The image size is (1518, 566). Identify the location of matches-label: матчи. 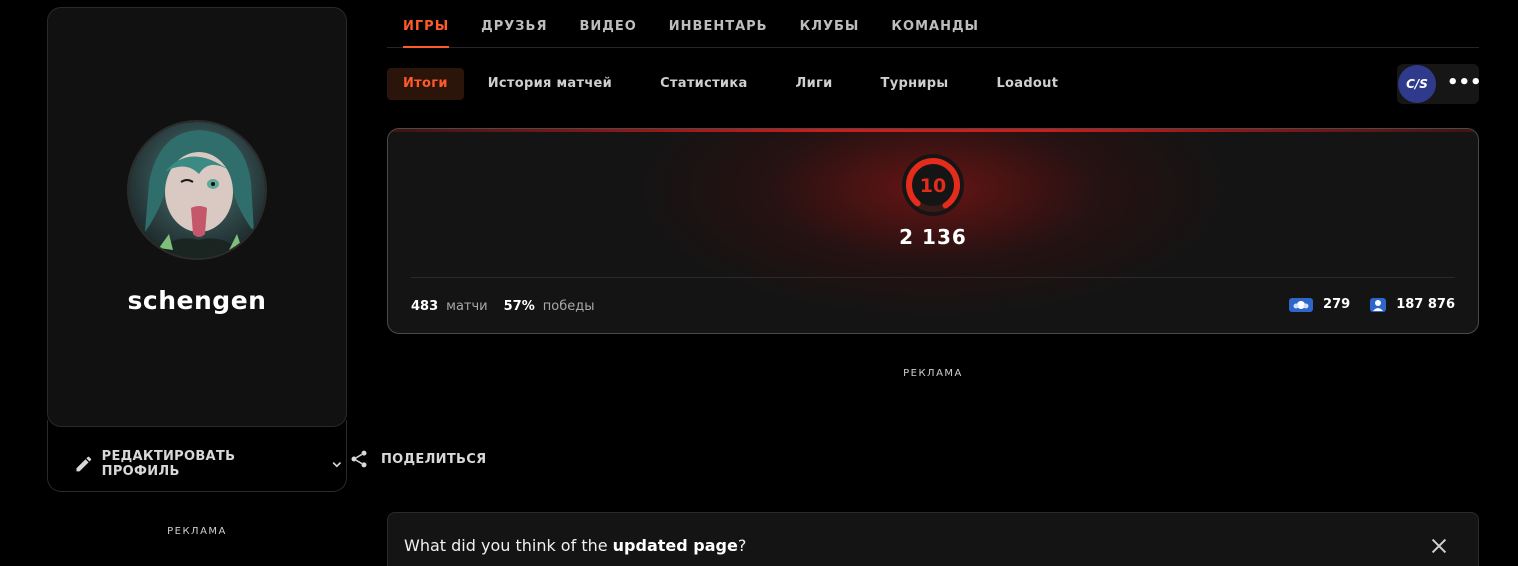
(467, 306).